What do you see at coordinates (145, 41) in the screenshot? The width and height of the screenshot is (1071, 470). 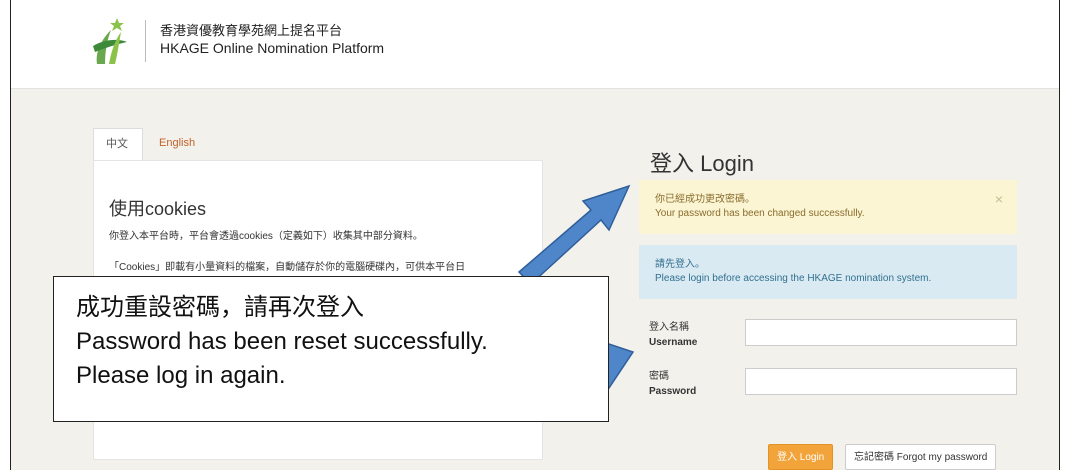 I see `header-divider` at bounding box center [145, 41].